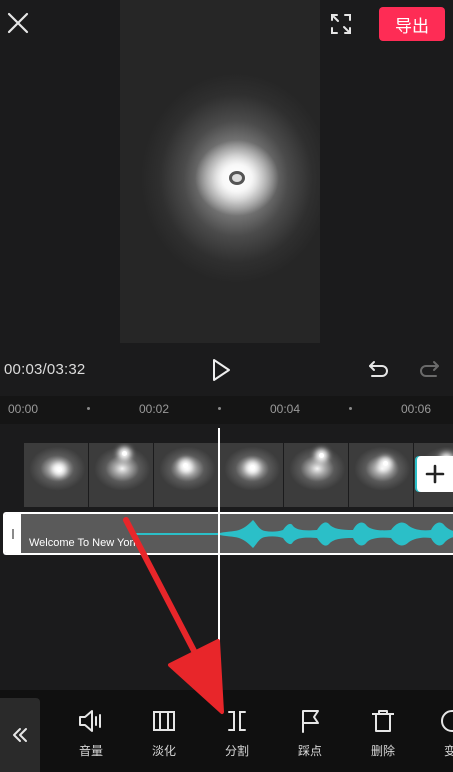 The image size is (453, 772). What do you see at coordinates (382, 751) in the screenshot?
I see `tool-label: 删除` at bounding box center [382, 751].